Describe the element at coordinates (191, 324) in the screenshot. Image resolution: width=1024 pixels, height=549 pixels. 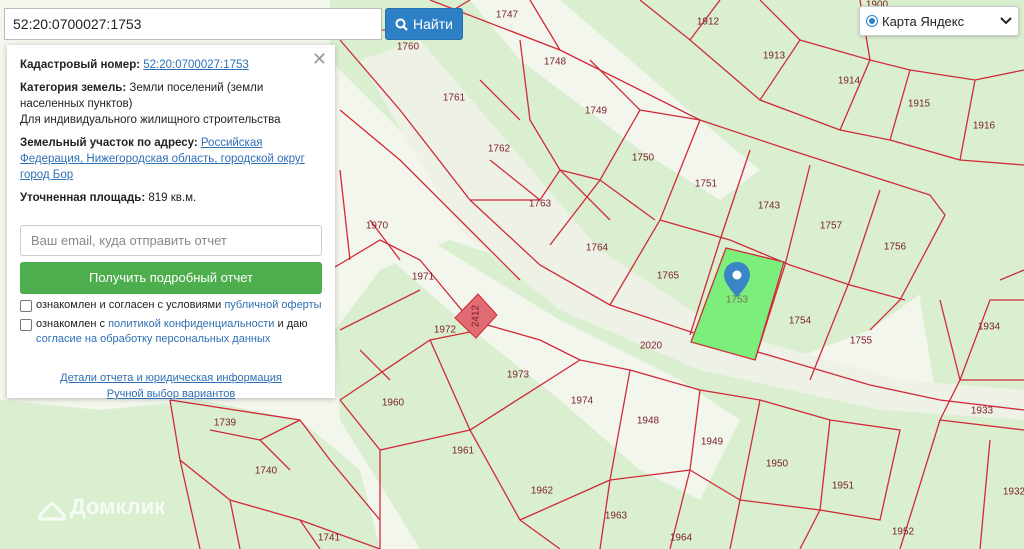
I see `privacy-policy-link: политикой конфиденциальности` at that location.